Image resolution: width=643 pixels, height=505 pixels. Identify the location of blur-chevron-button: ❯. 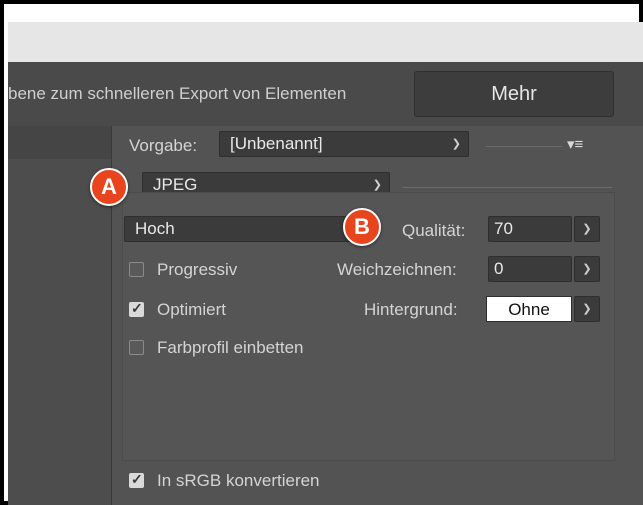
(587, 269).